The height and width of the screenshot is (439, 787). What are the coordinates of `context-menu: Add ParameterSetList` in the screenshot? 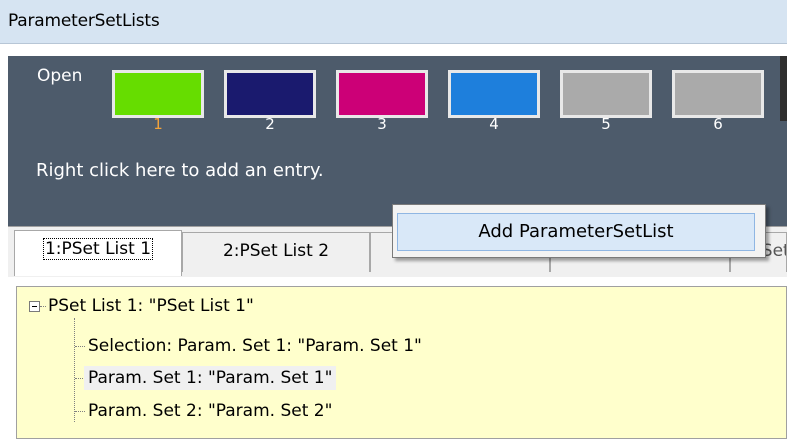 It's located at (579, 231).